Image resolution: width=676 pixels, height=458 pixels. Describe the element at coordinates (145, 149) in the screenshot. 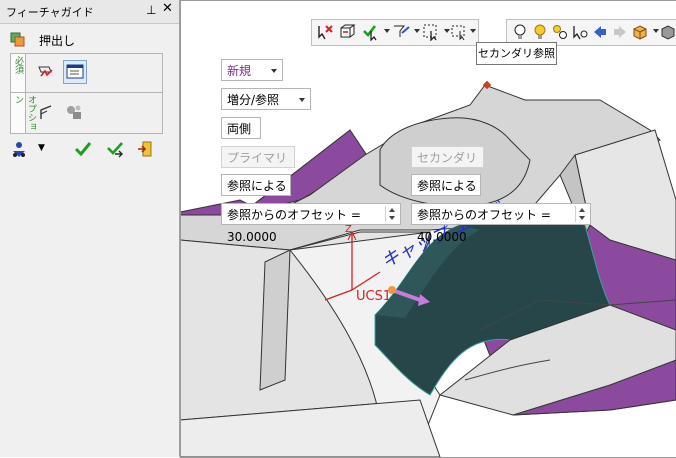

I see `cancel-icon` at that location.